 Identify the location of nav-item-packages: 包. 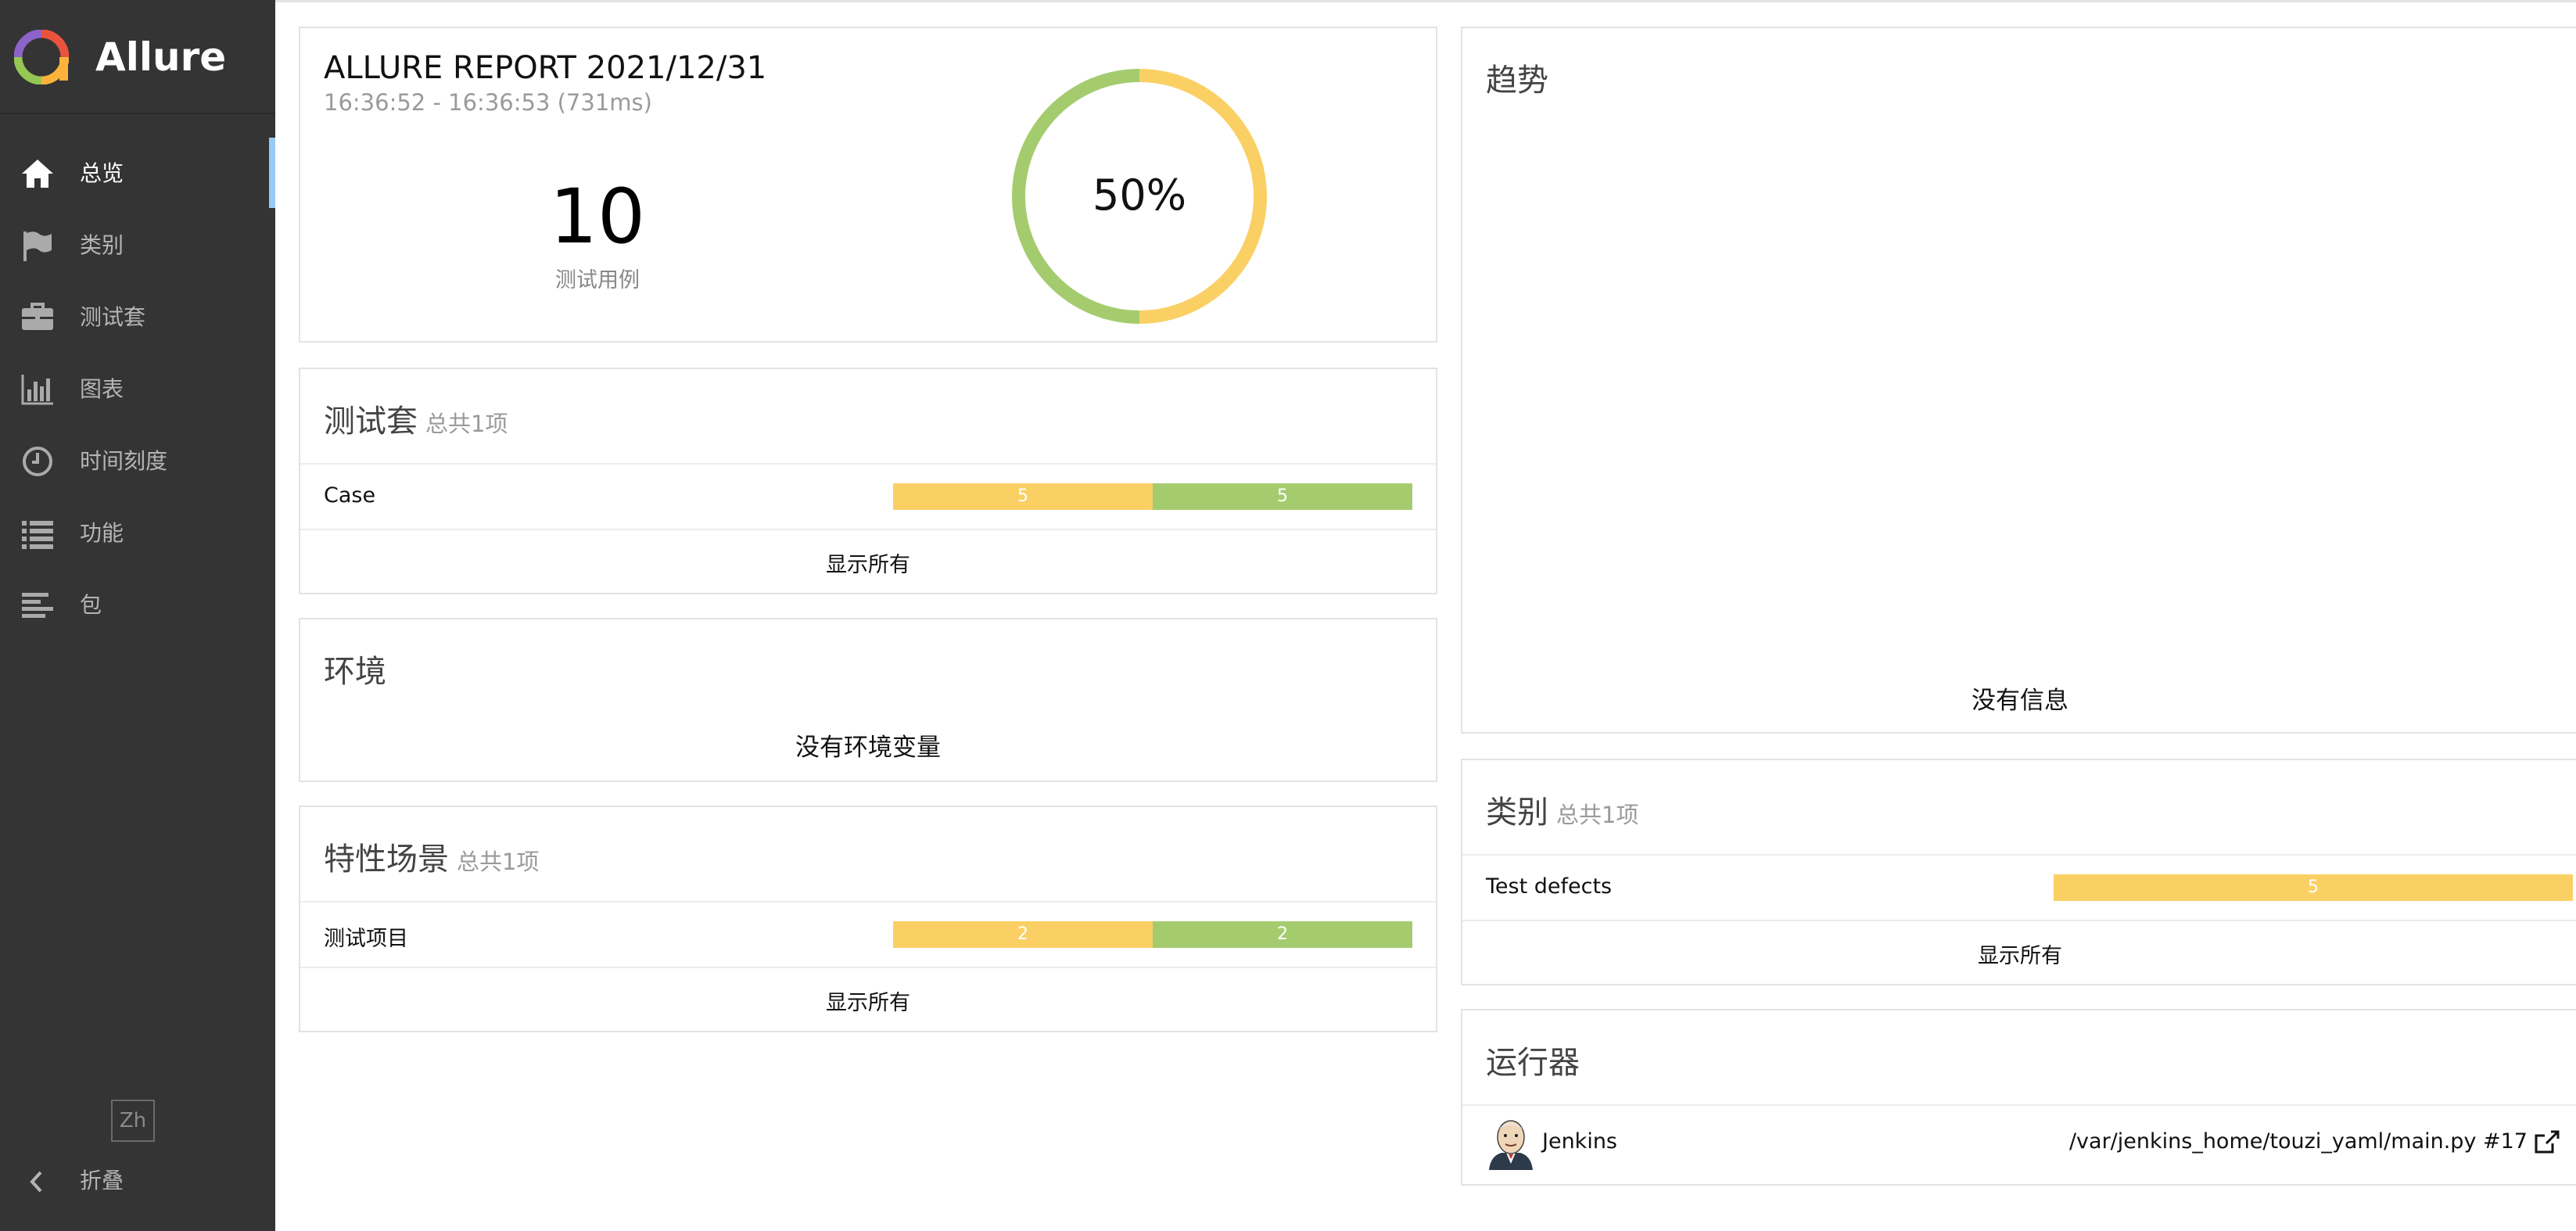
(137, 604).